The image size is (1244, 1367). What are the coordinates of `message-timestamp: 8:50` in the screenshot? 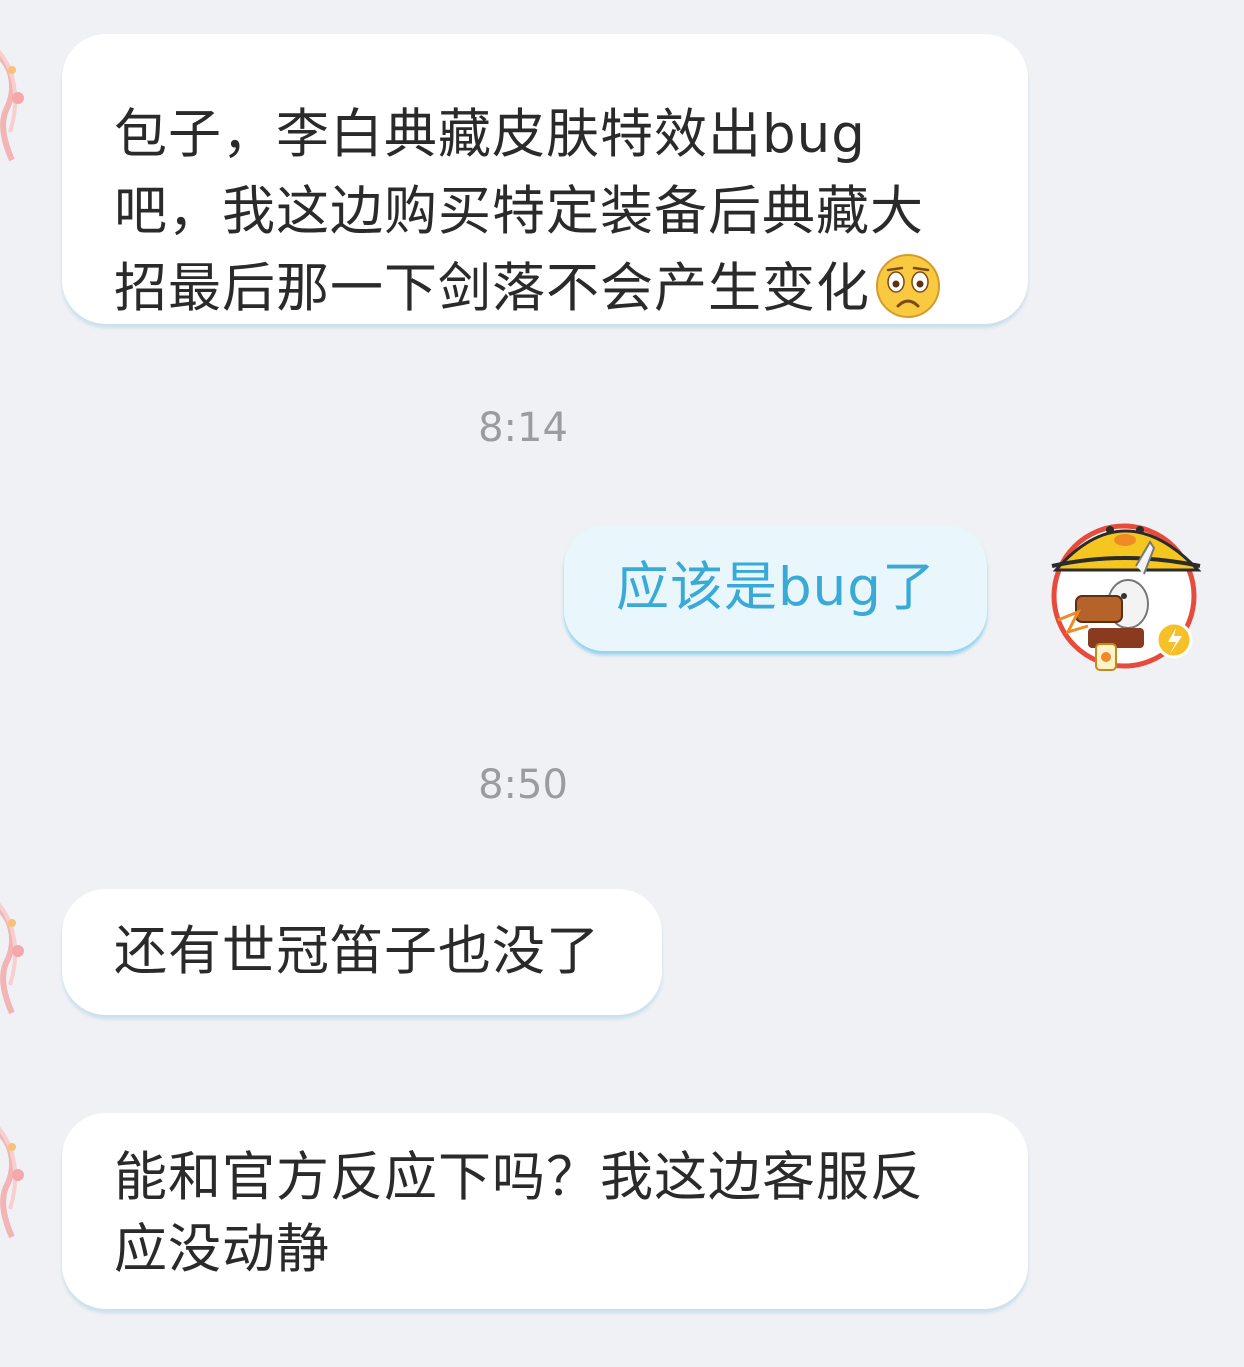 It's located at (523, 785).